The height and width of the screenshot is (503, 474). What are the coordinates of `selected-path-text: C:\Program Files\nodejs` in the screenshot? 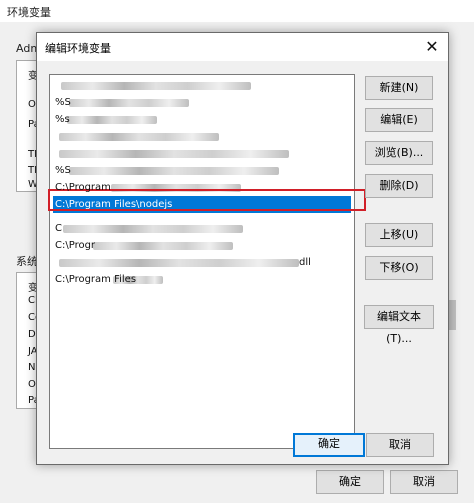 It's located at (114, 204).